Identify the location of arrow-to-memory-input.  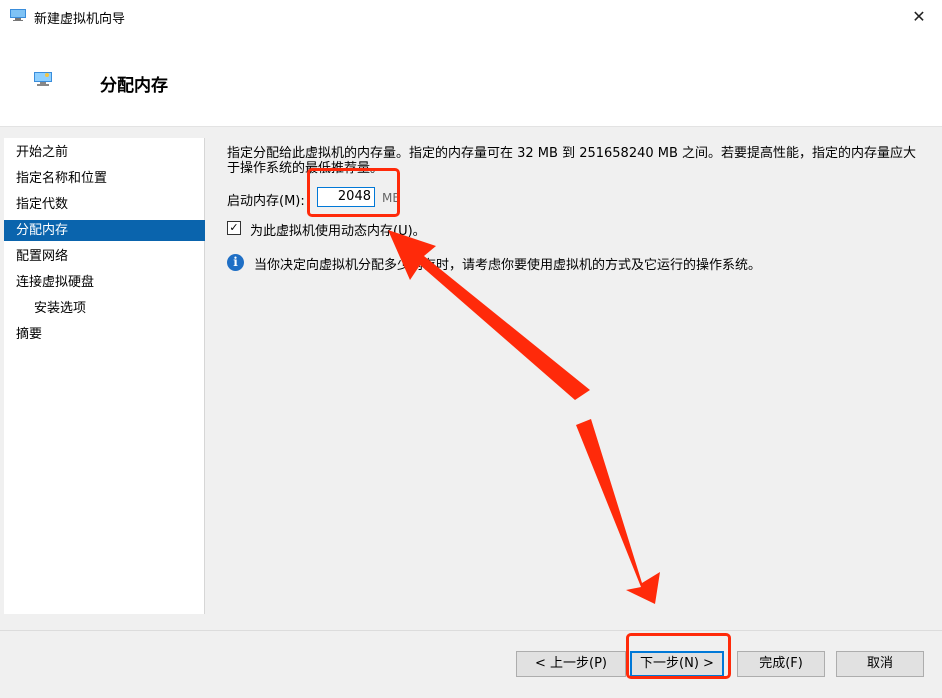
(489, 315).